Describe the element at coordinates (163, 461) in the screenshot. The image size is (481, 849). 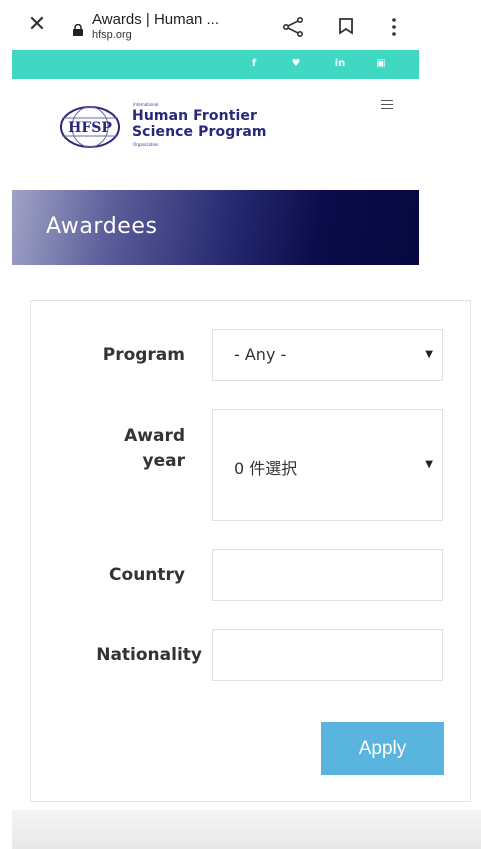
I see `award-year-label-line2: year` at that location.